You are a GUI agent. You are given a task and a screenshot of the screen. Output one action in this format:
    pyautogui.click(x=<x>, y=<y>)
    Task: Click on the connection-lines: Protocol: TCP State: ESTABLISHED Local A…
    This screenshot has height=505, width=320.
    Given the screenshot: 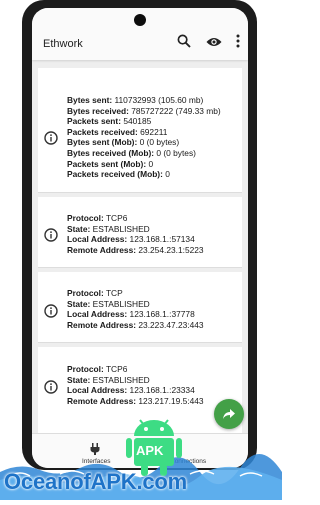 What is the action you would take?
    pyautogui.click(x=135, y=309)
    